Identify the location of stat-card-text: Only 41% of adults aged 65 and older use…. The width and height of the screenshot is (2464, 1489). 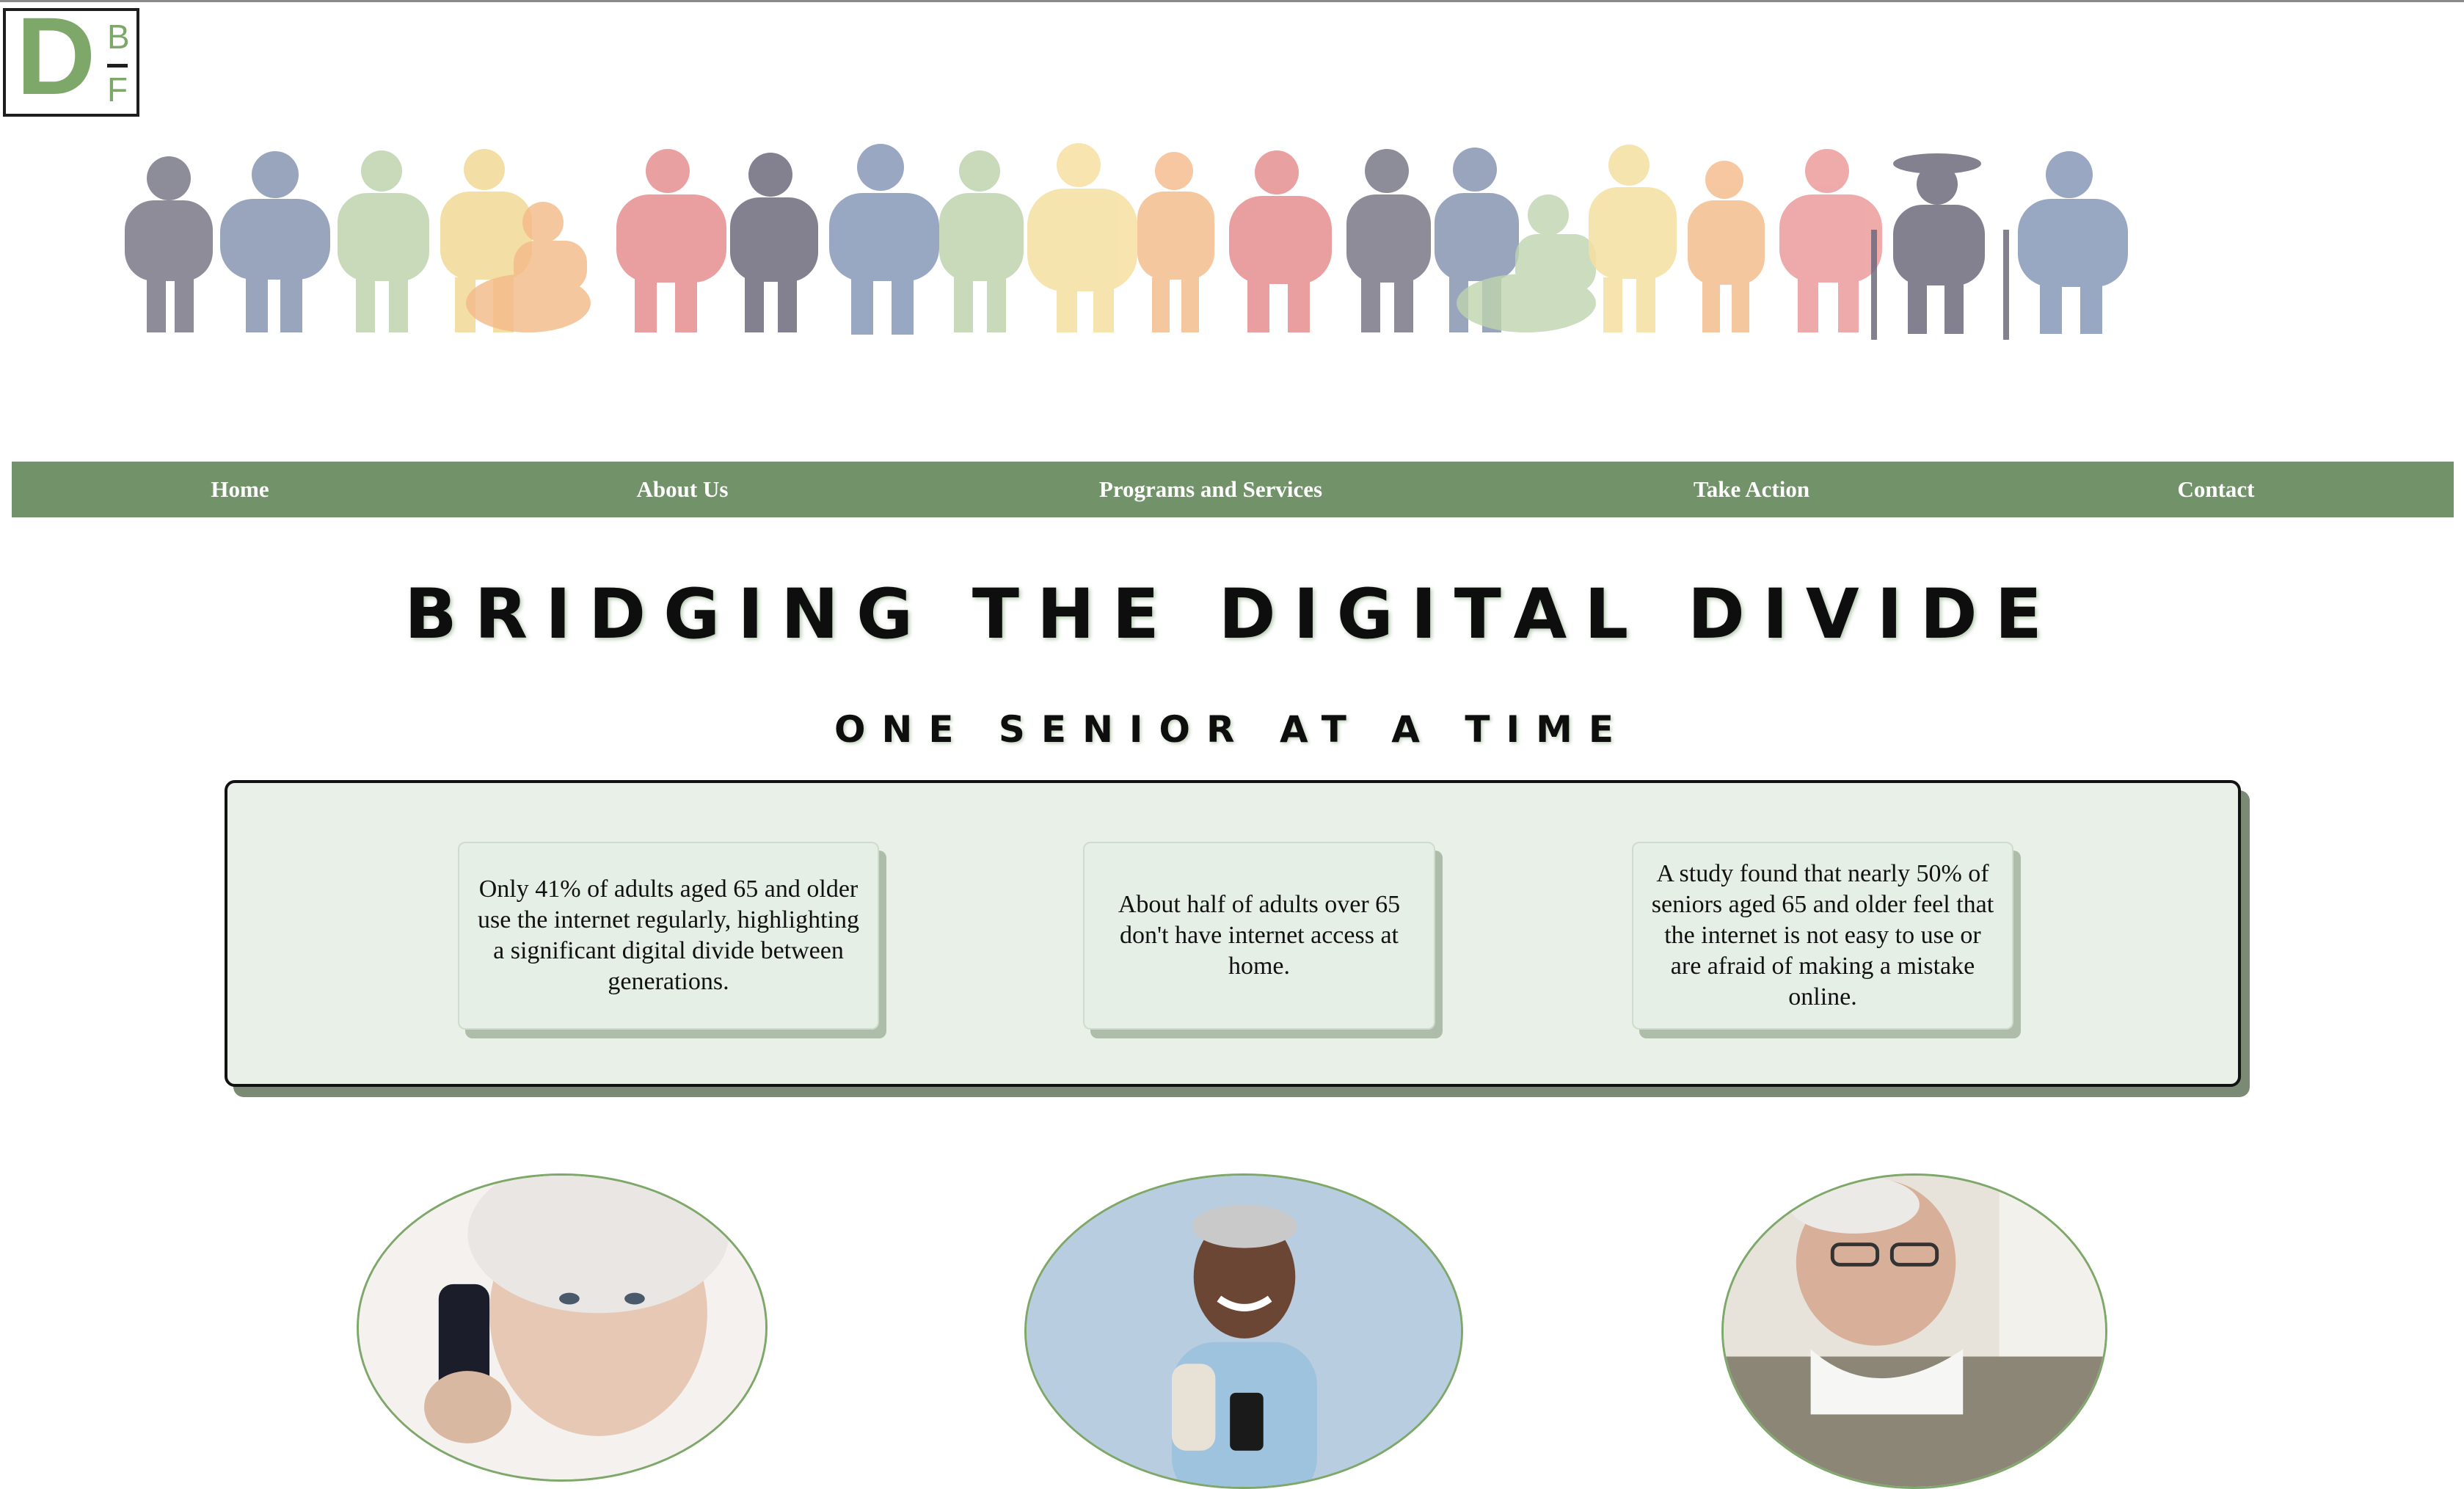
(668, 935).